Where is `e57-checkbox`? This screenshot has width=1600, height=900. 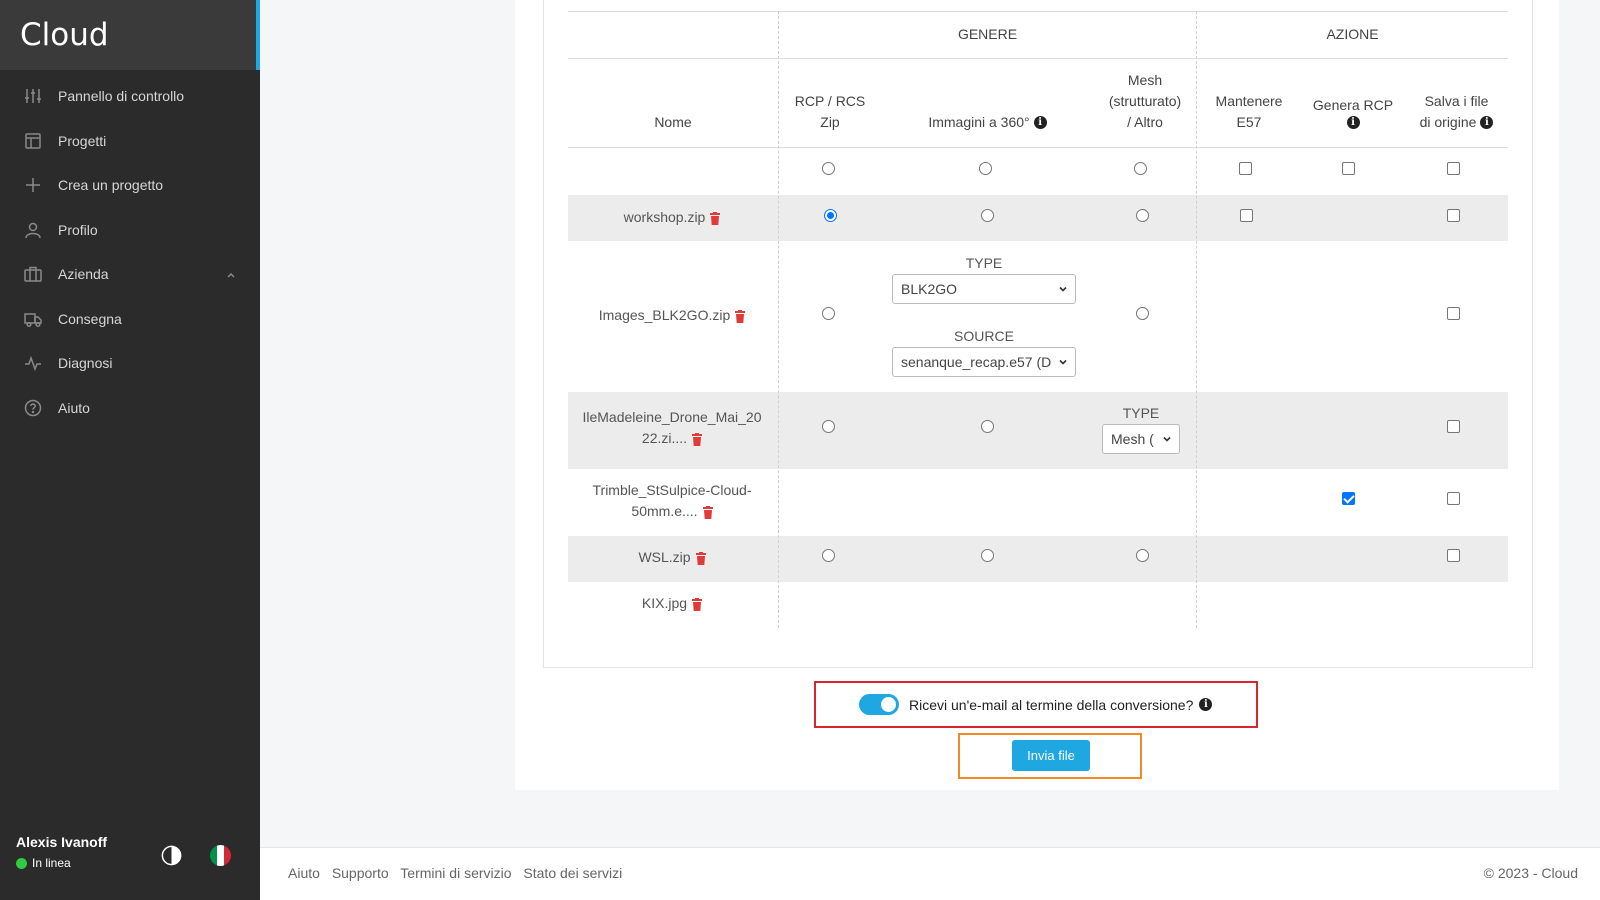
e57-checkbox is located at coordinates (1246, 215).